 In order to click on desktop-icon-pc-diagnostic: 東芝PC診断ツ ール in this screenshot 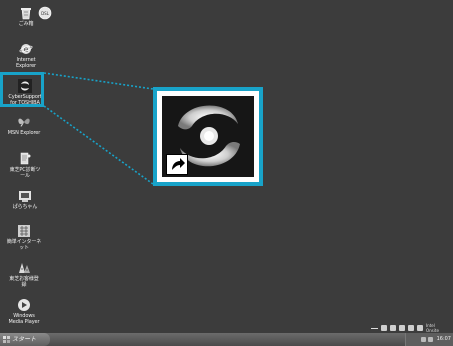, I will do `click(25, 165)`.